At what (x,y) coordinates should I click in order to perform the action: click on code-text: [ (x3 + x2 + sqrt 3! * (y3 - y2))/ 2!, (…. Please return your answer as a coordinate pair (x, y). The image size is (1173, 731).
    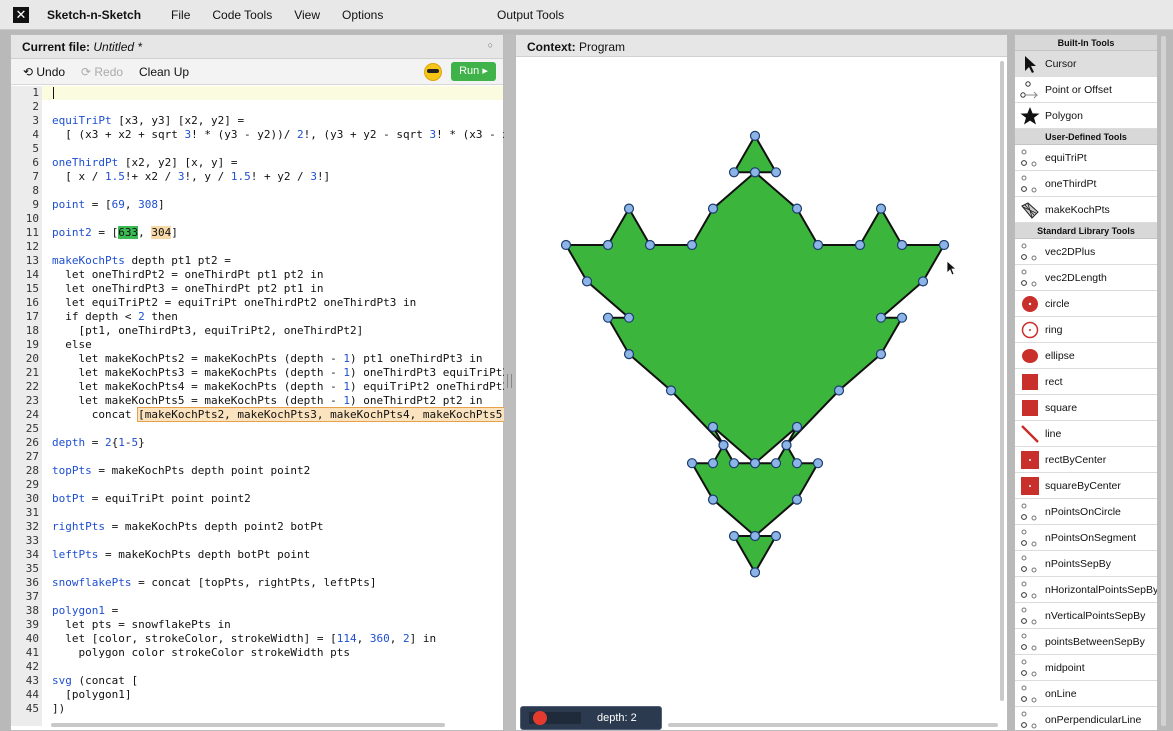
    Looking at the image, I should click on (283, 135).